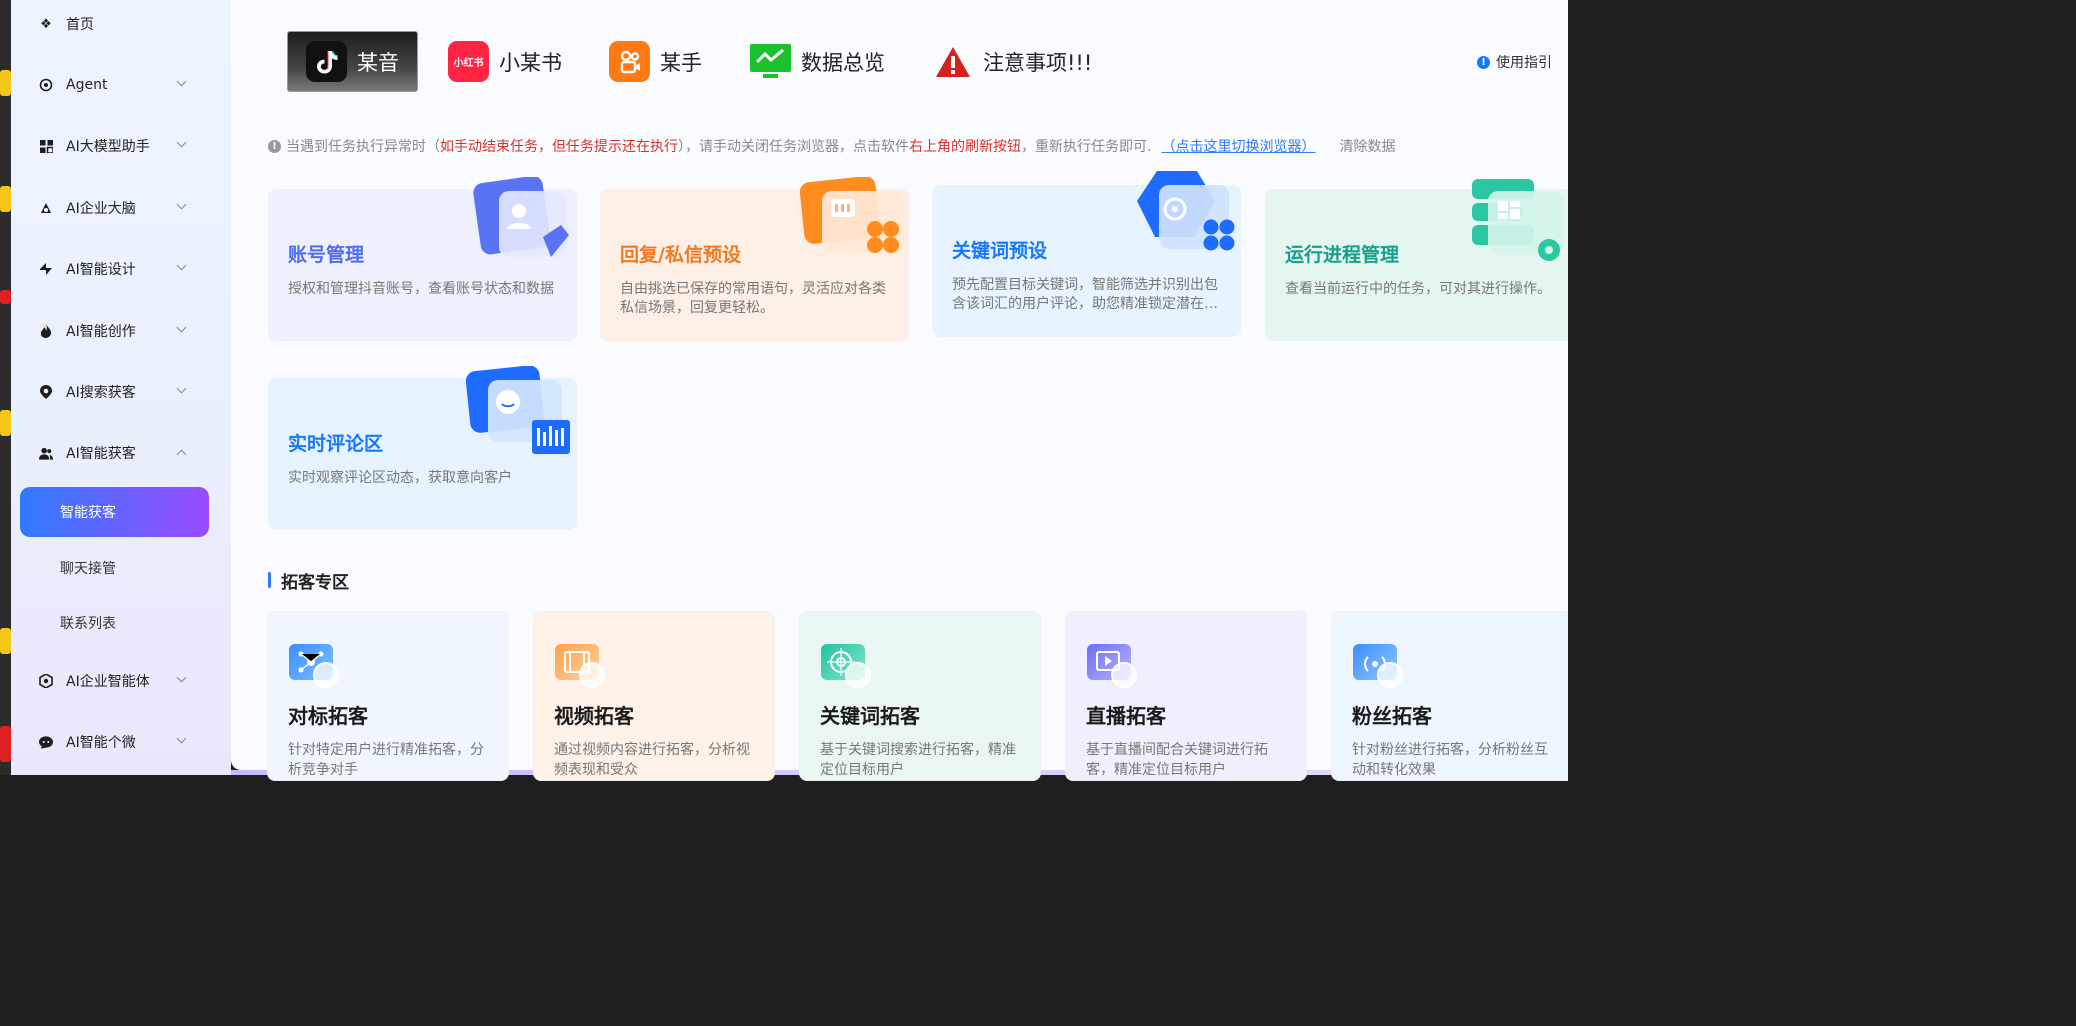 Image resolution: width=2076 pixels, height=1026 pixels. I want to click on card-process-management: 运行进程管理 查看当前运行中的任务，可对其进行操作。, so click(1416, 260).